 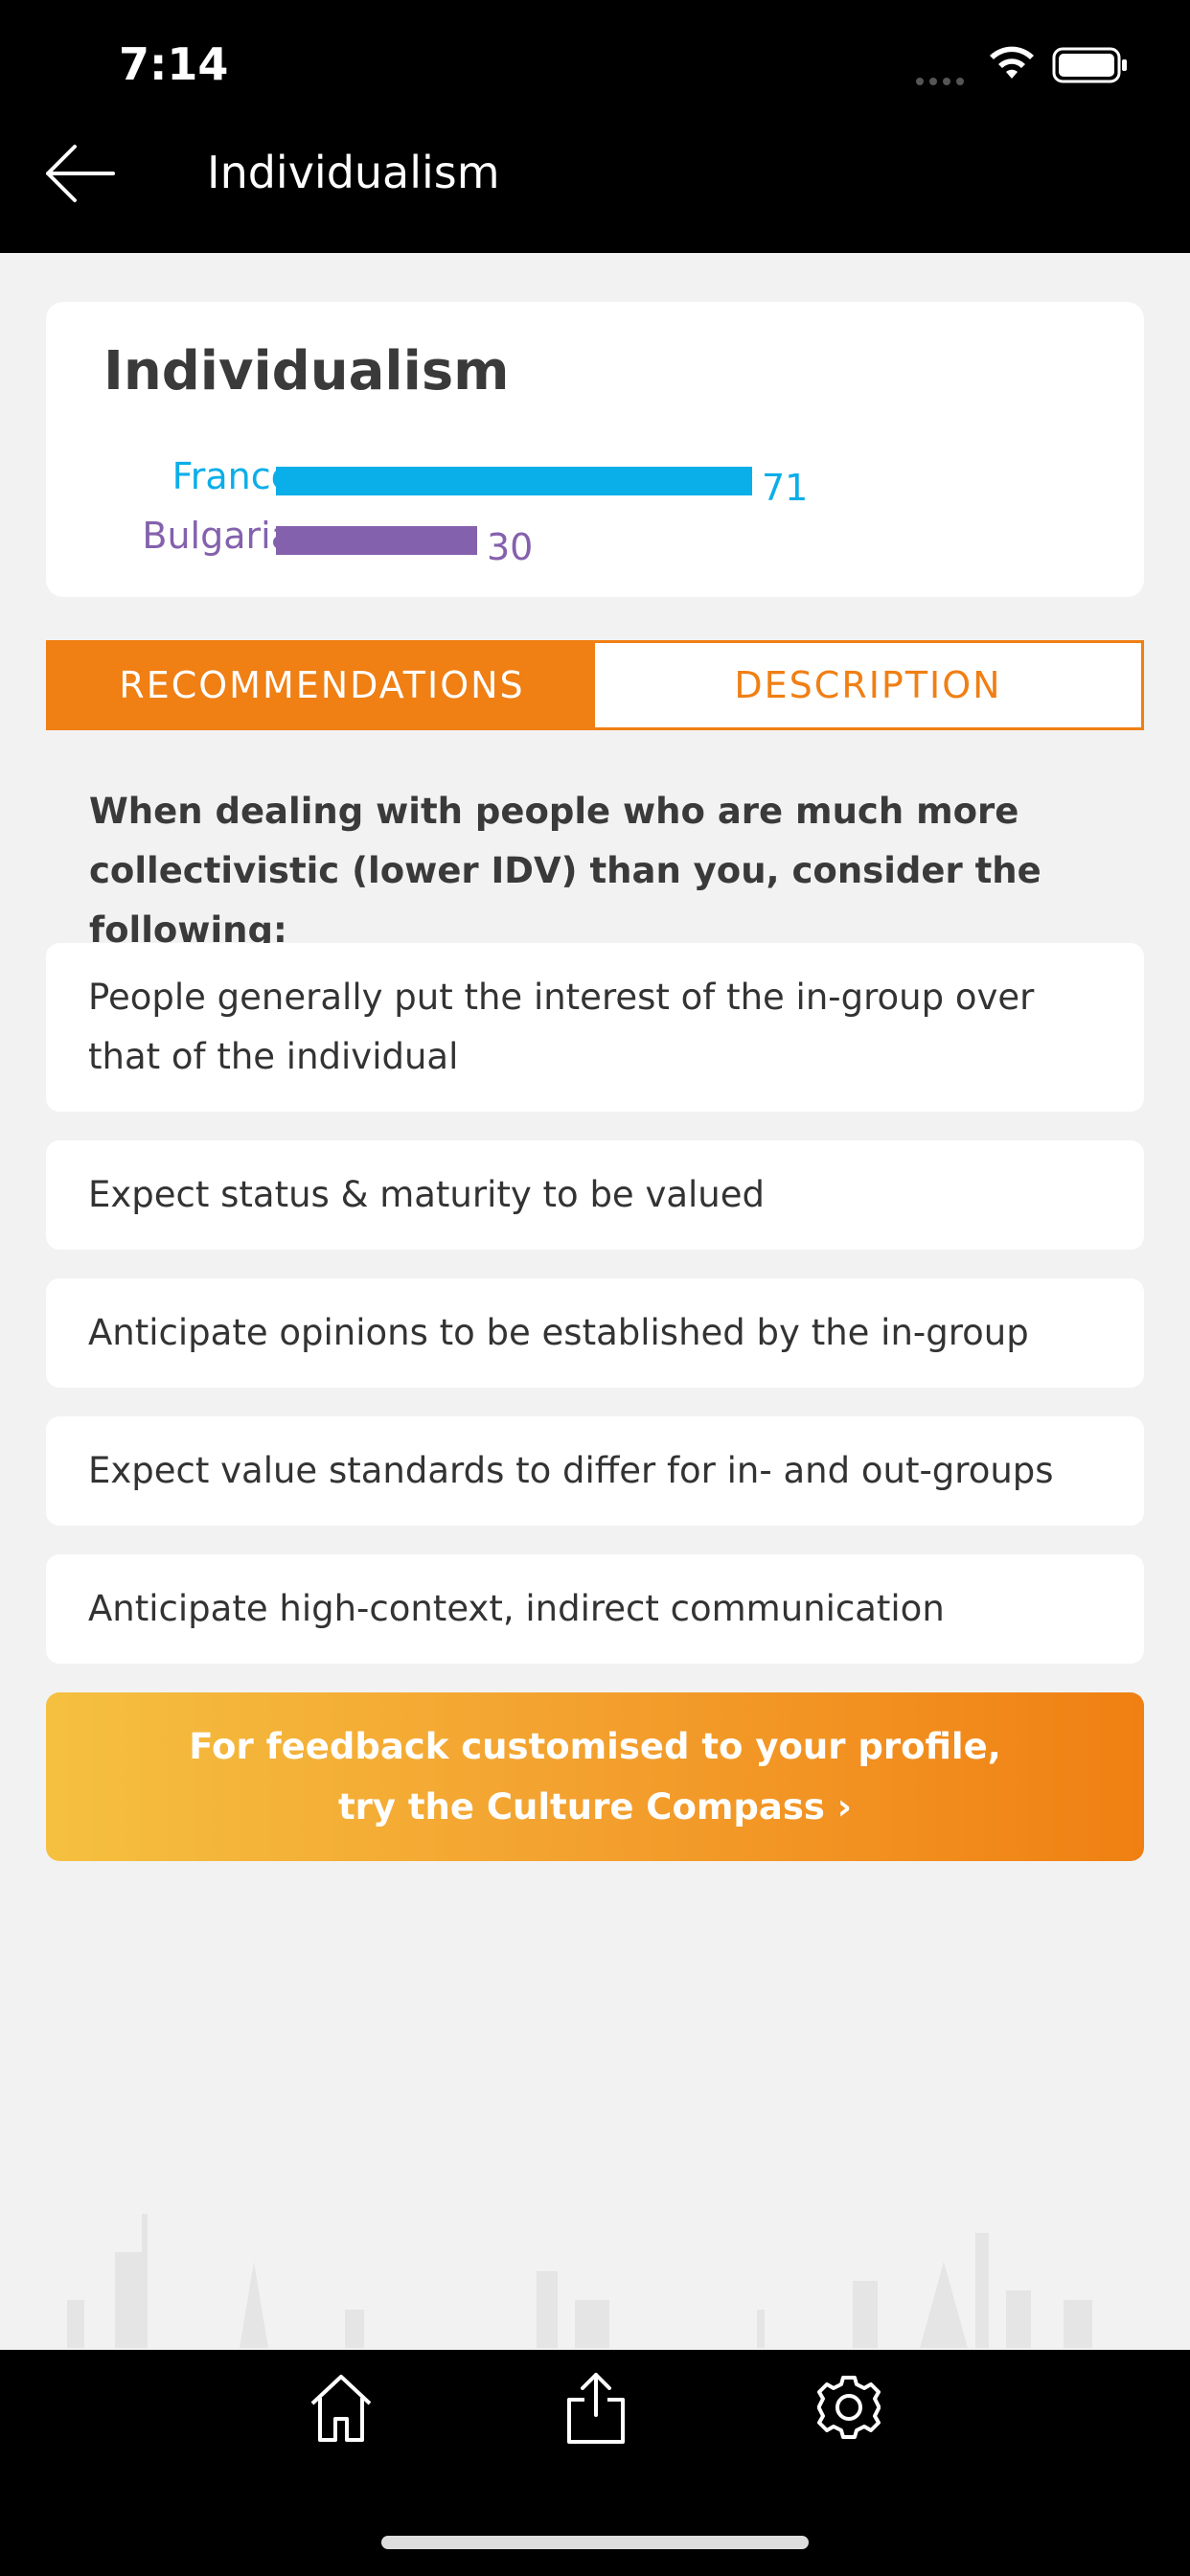 I want to click on cta-line2: try the Culture Compass ›, so click(x=595, y=1807).